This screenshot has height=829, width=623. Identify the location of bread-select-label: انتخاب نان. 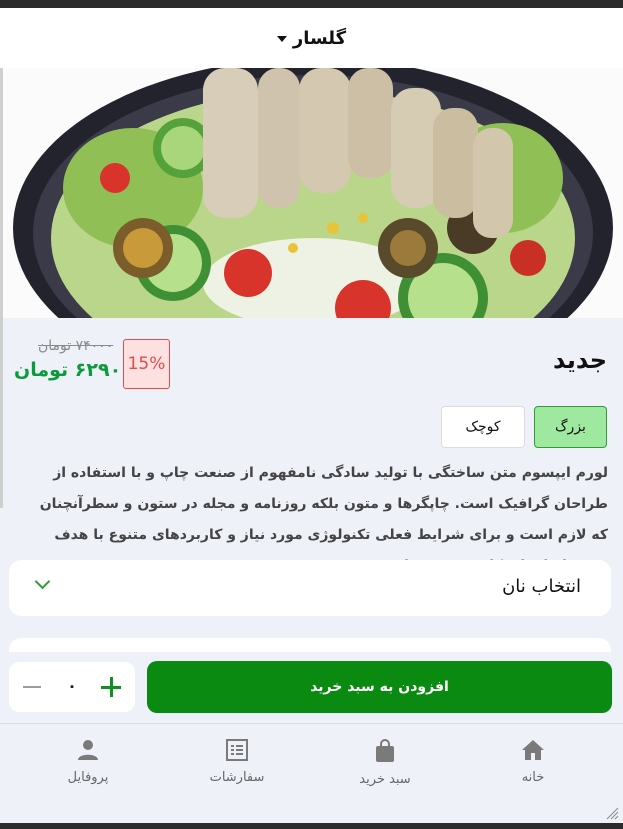
(541, 586).